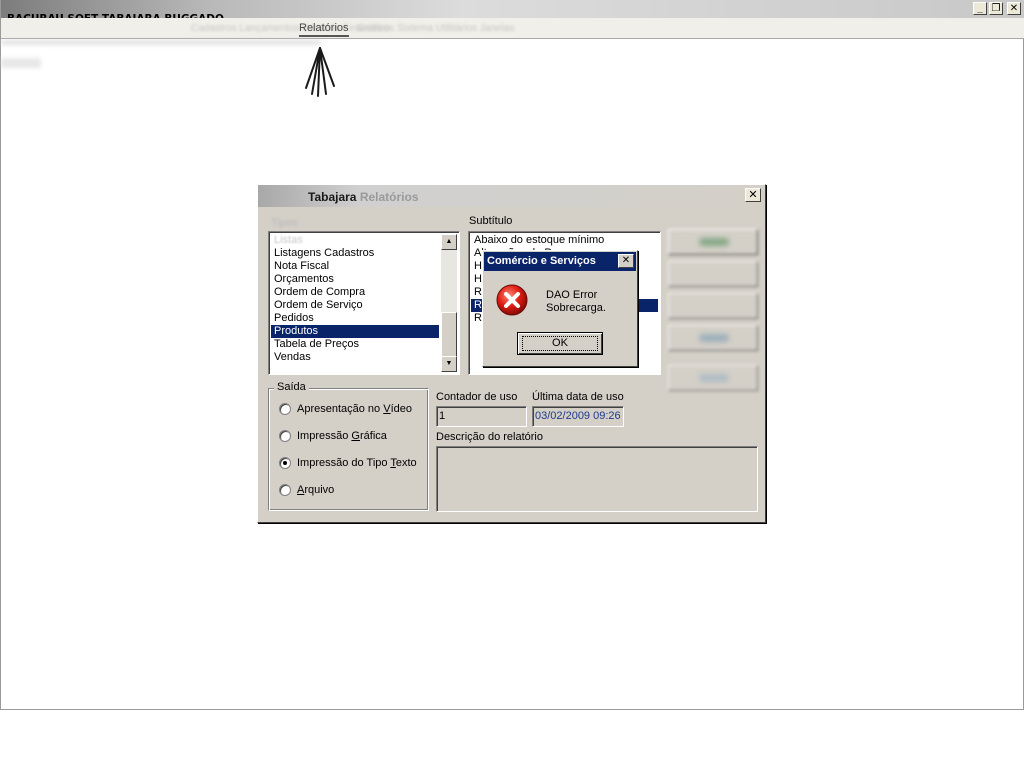 Image resolution: width=1024 pixels, height=768 pixels. What do you see at coordinates (316, 490) in the screenshot?
I see `saida-option-label: Arquivo` at bounding box center [316, 490].